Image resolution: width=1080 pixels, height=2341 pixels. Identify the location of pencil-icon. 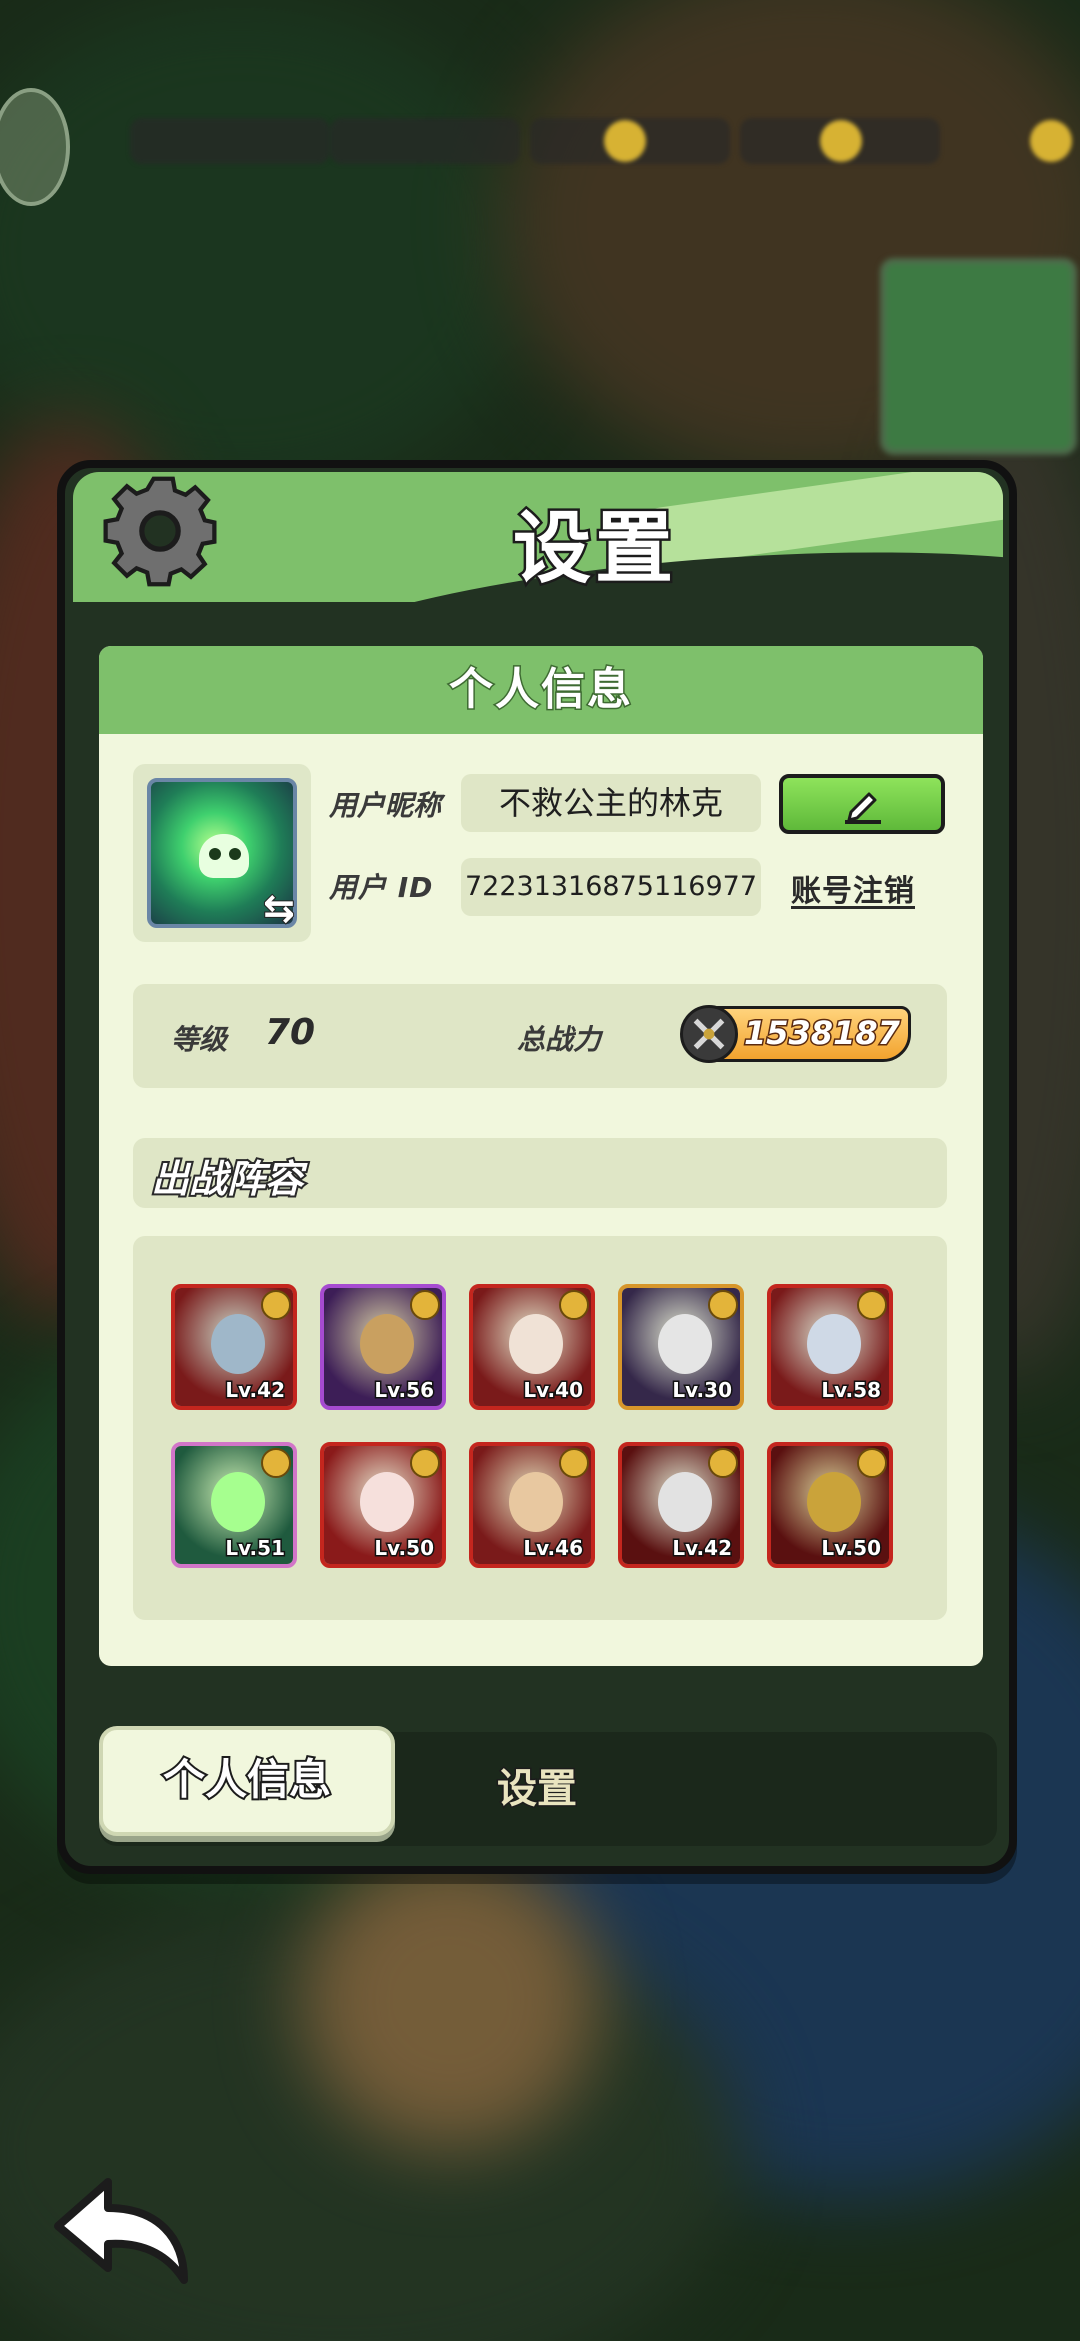
(863, 808).